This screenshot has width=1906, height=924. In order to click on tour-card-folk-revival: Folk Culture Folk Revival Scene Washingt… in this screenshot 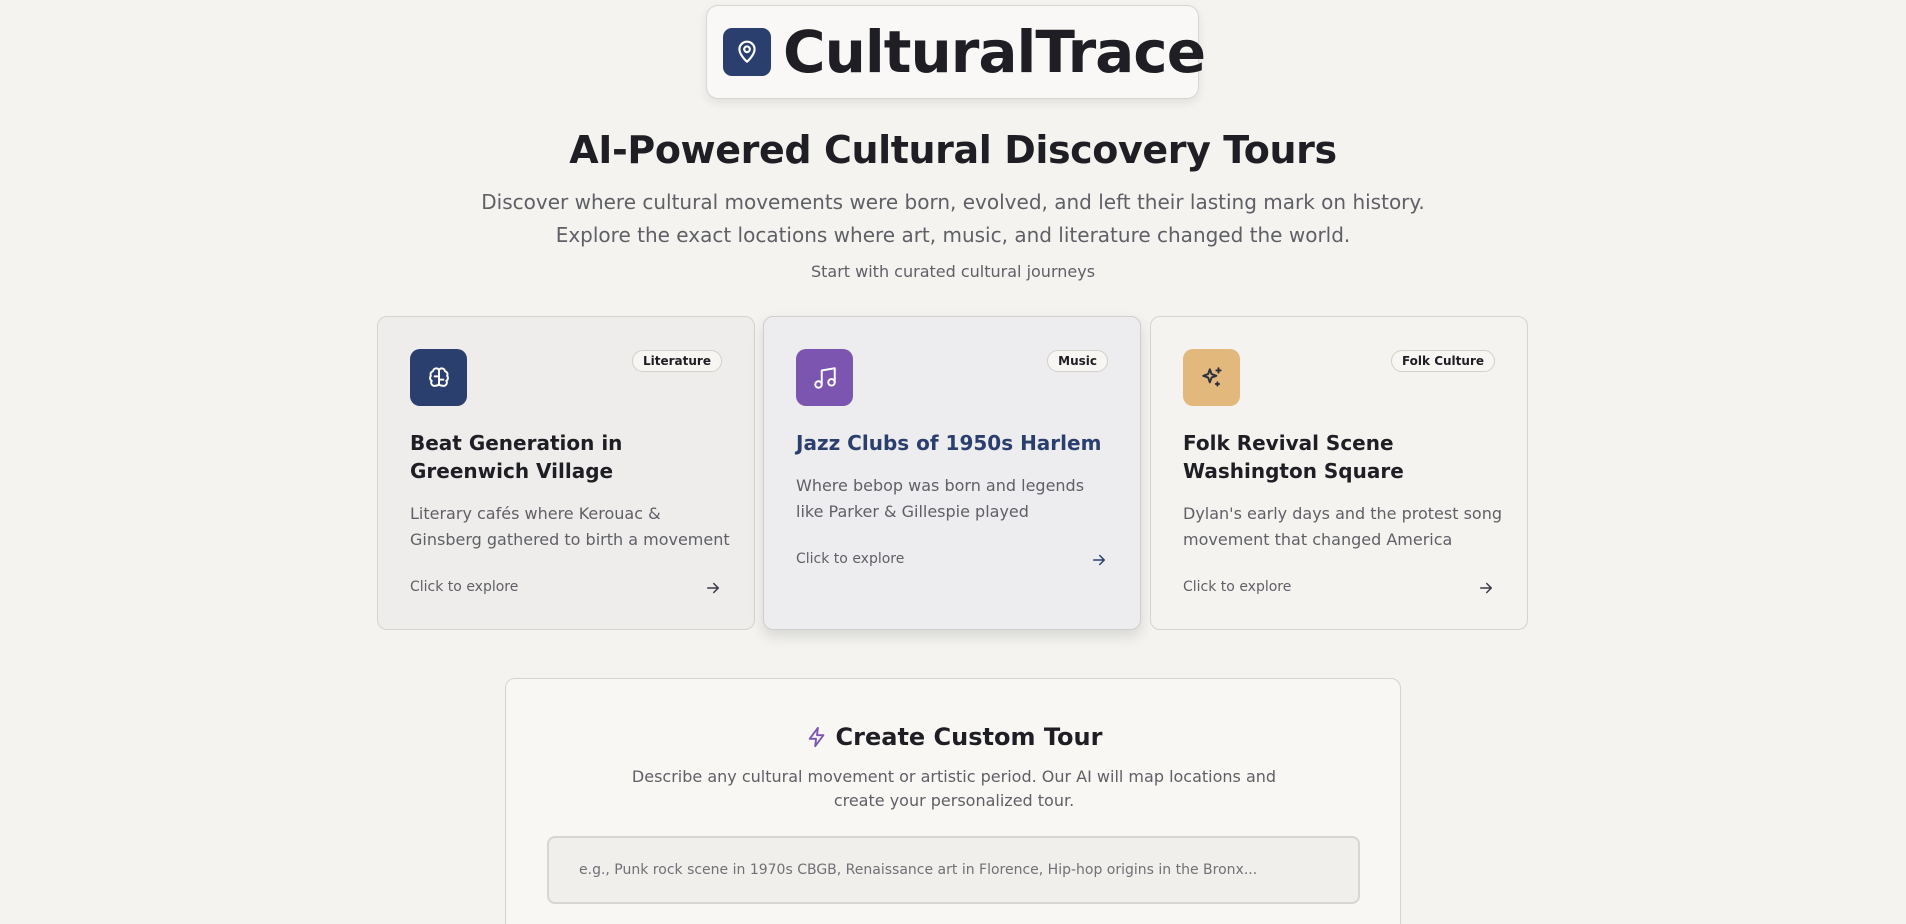, I will do `click(1339, 473)`.